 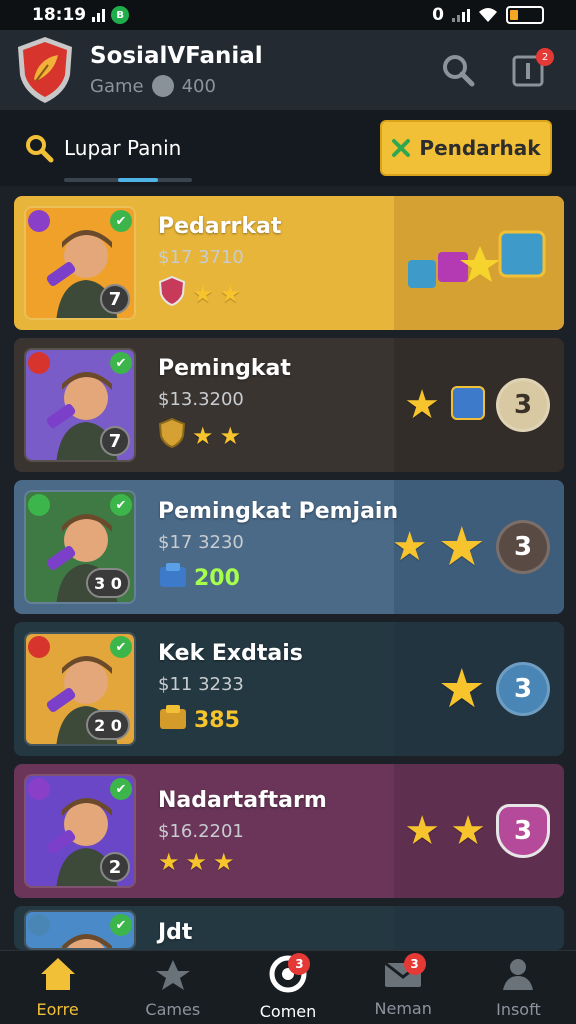 I want to click on nav-label: Eorre, so click(x=57, y=1009).